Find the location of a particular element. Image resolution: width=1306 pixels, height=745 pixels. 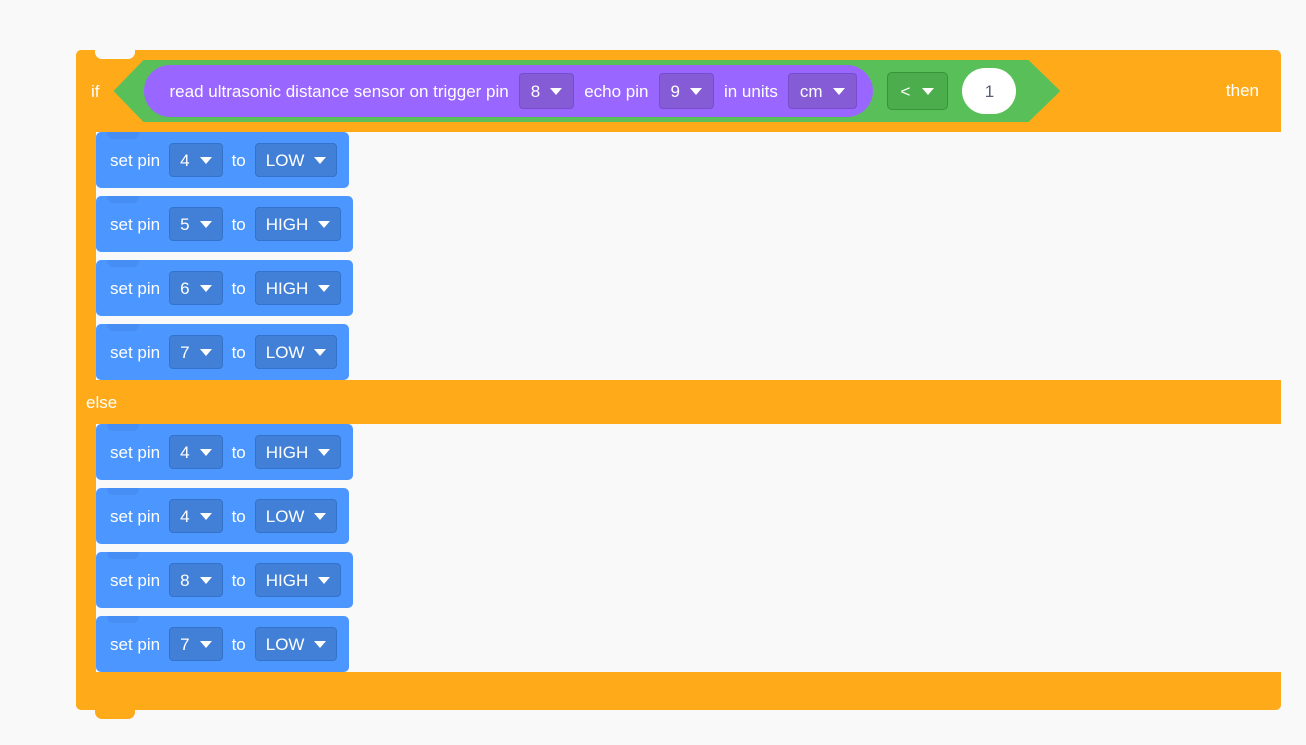

else-keyword: else is located at coordinates (102, 402).